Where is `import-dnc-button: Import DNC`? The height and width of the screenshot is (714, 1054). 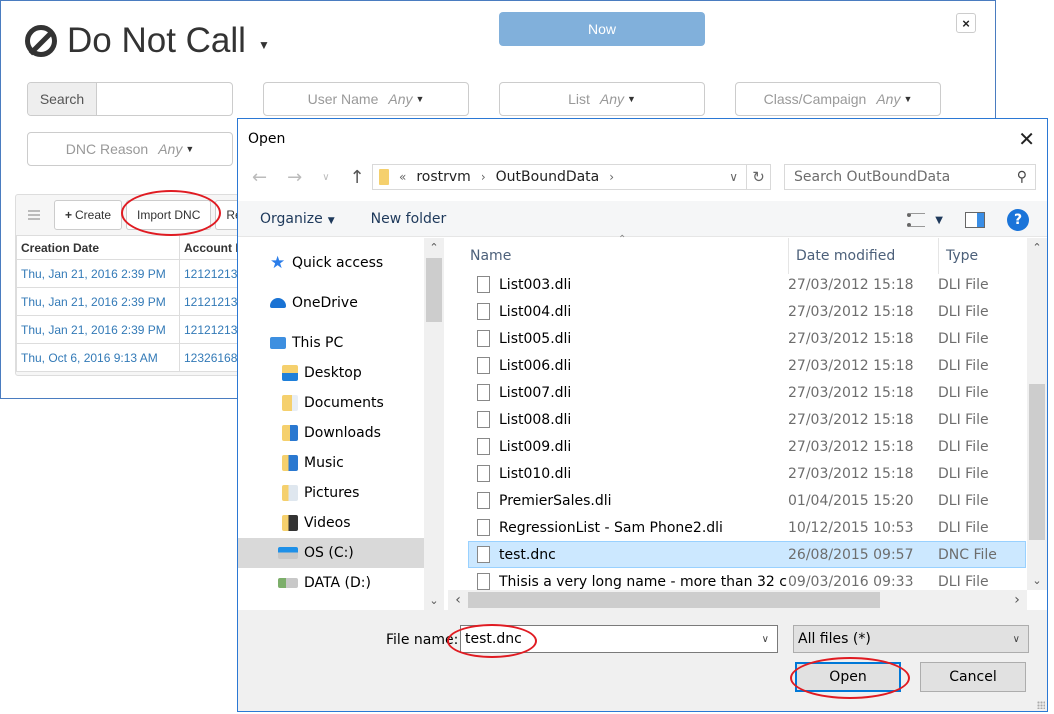
import-dnc-button: Import DNC is located at coordinates (169, 215).